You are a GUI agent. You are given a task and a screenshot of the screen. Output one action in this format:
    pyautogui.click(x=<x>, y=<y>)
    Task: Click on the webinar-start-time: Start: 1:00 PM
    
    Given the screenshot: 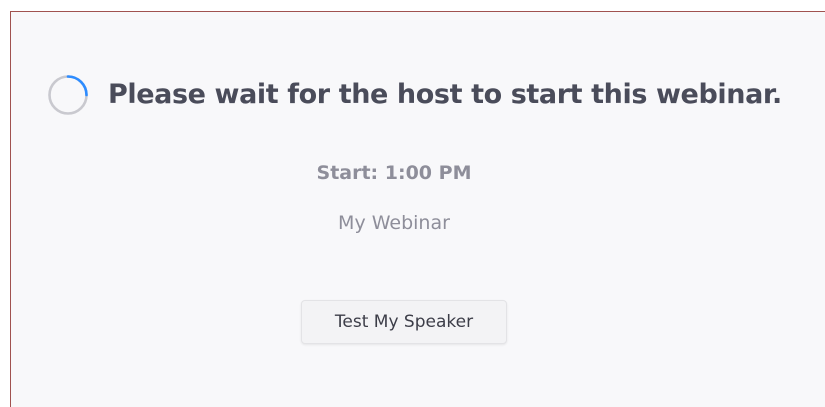 What is the action you would take?
    pyautogui.click(x=394, y=173)
    